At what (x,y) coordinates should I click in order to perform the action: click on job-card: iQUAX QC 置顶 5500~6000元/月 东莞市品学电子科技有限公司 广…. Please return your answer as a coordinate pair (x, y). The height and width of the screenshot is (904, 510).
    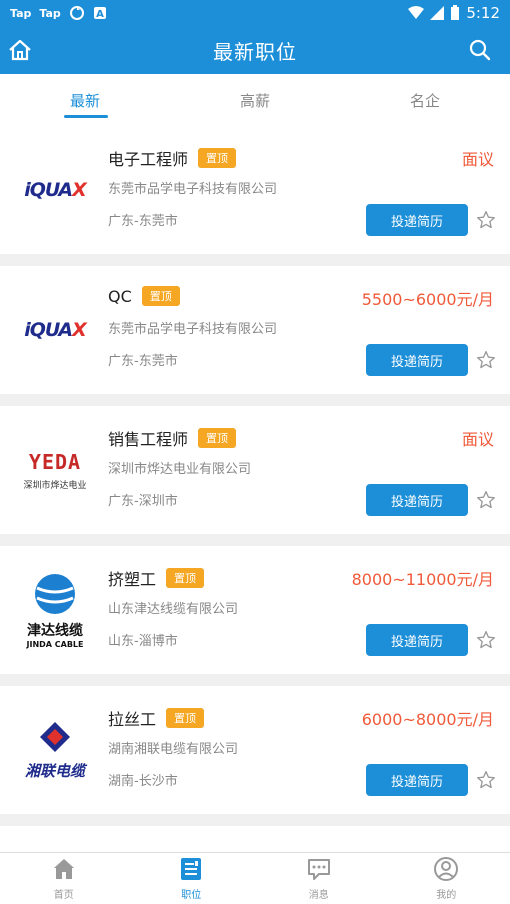
    Looking at the image, I should click on (255, 330).